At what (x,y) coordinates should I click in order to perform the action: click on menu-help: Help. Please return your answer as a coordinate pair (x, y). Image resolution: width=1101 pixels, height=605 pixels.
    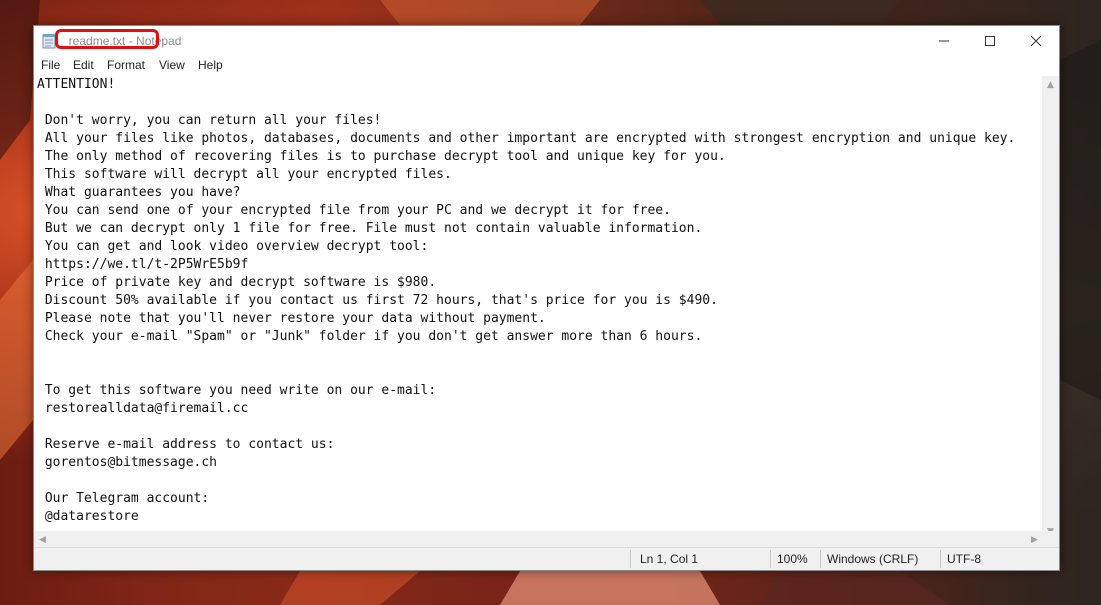
    Looking at the image, I should click on (210, 65).